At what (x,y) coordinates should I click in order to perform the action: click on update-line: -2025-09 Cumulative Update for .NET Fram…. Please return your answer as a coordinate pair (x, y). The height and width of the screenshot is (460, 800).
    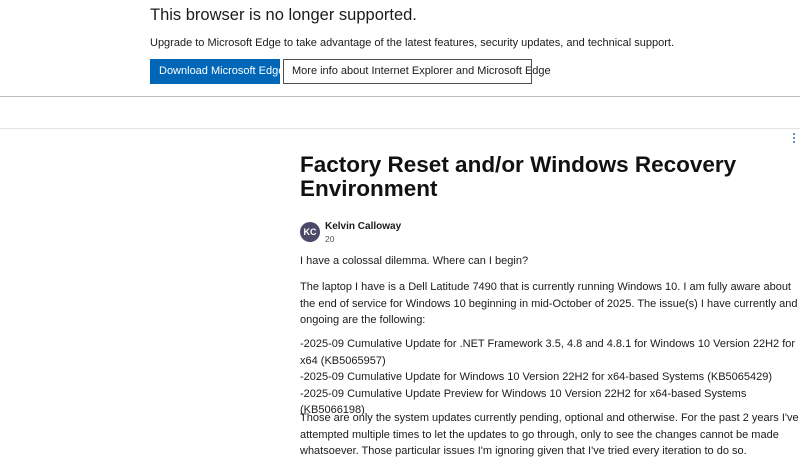
    Looking at the image, I should click on (548, 352).